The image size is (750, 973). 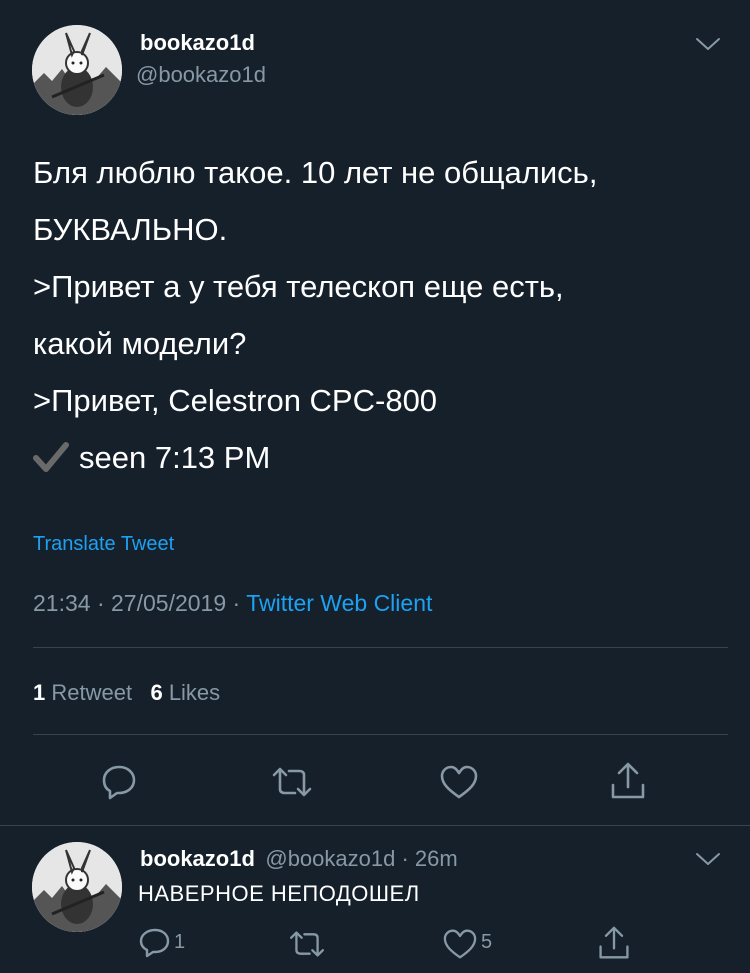 What do you see at coordinates (51, 461) in the screenshot?
I see `check-icon` at bounding box center [51, 461].